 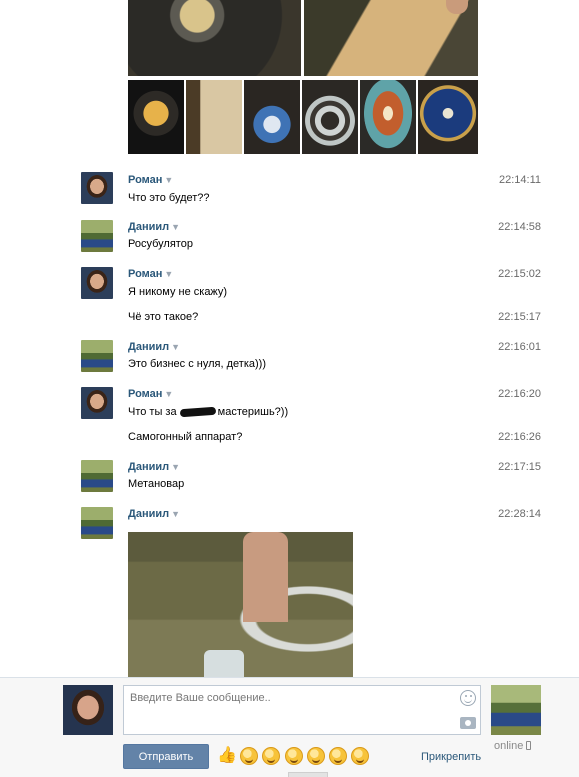 I want to click on message-time: 22:14:11, so click(x=520, y=180).